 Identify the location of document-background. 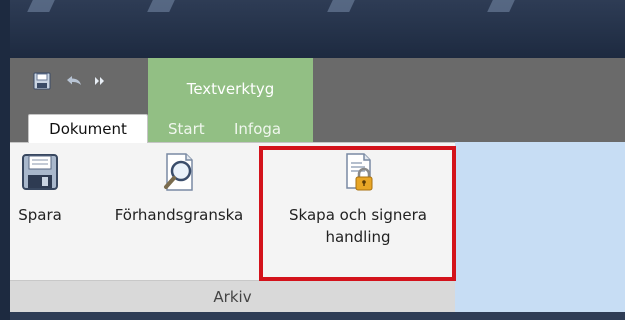
(540, 228).